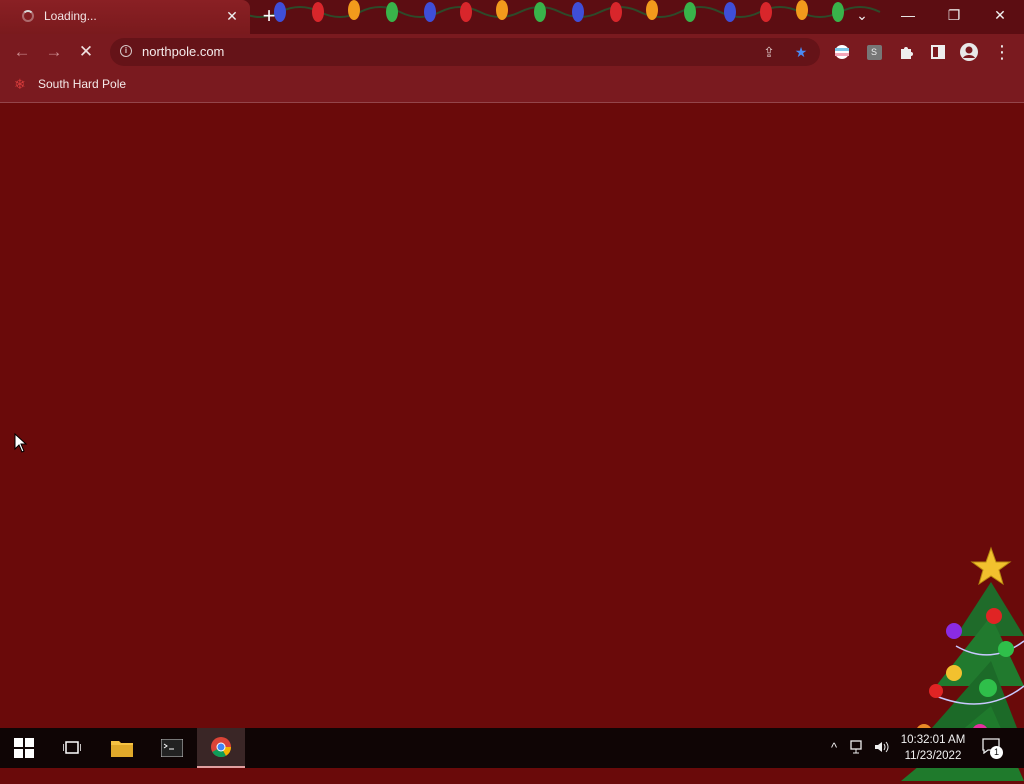  What do you see at coordinates (908, 15) in the screenshot?
I see `minimize-button: —` at bounding box center [908, 15].